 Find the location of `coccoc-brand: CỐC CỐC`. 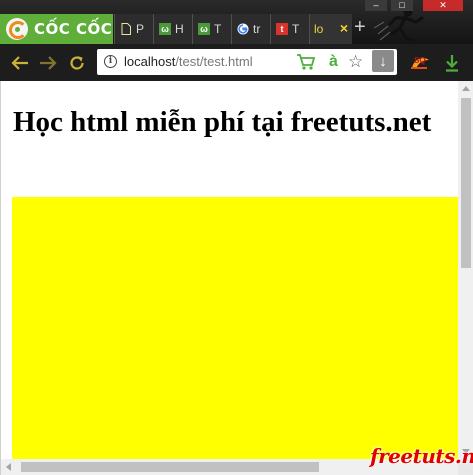

coccoc-brand: CỐC CỐC is located at coordinates (56, 29).